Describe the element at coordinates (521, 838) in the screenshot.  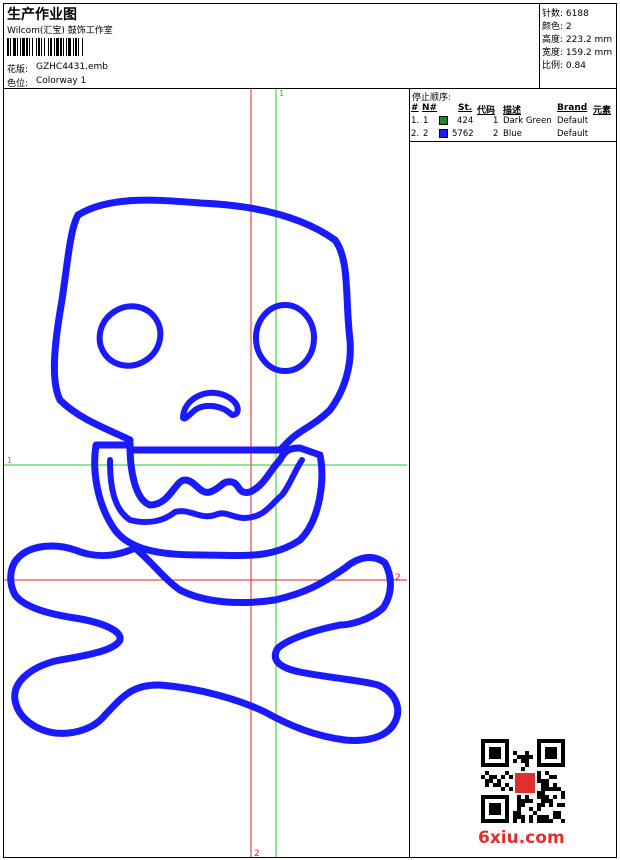
I see `watermark-logo: 6xiu.com` at that location.